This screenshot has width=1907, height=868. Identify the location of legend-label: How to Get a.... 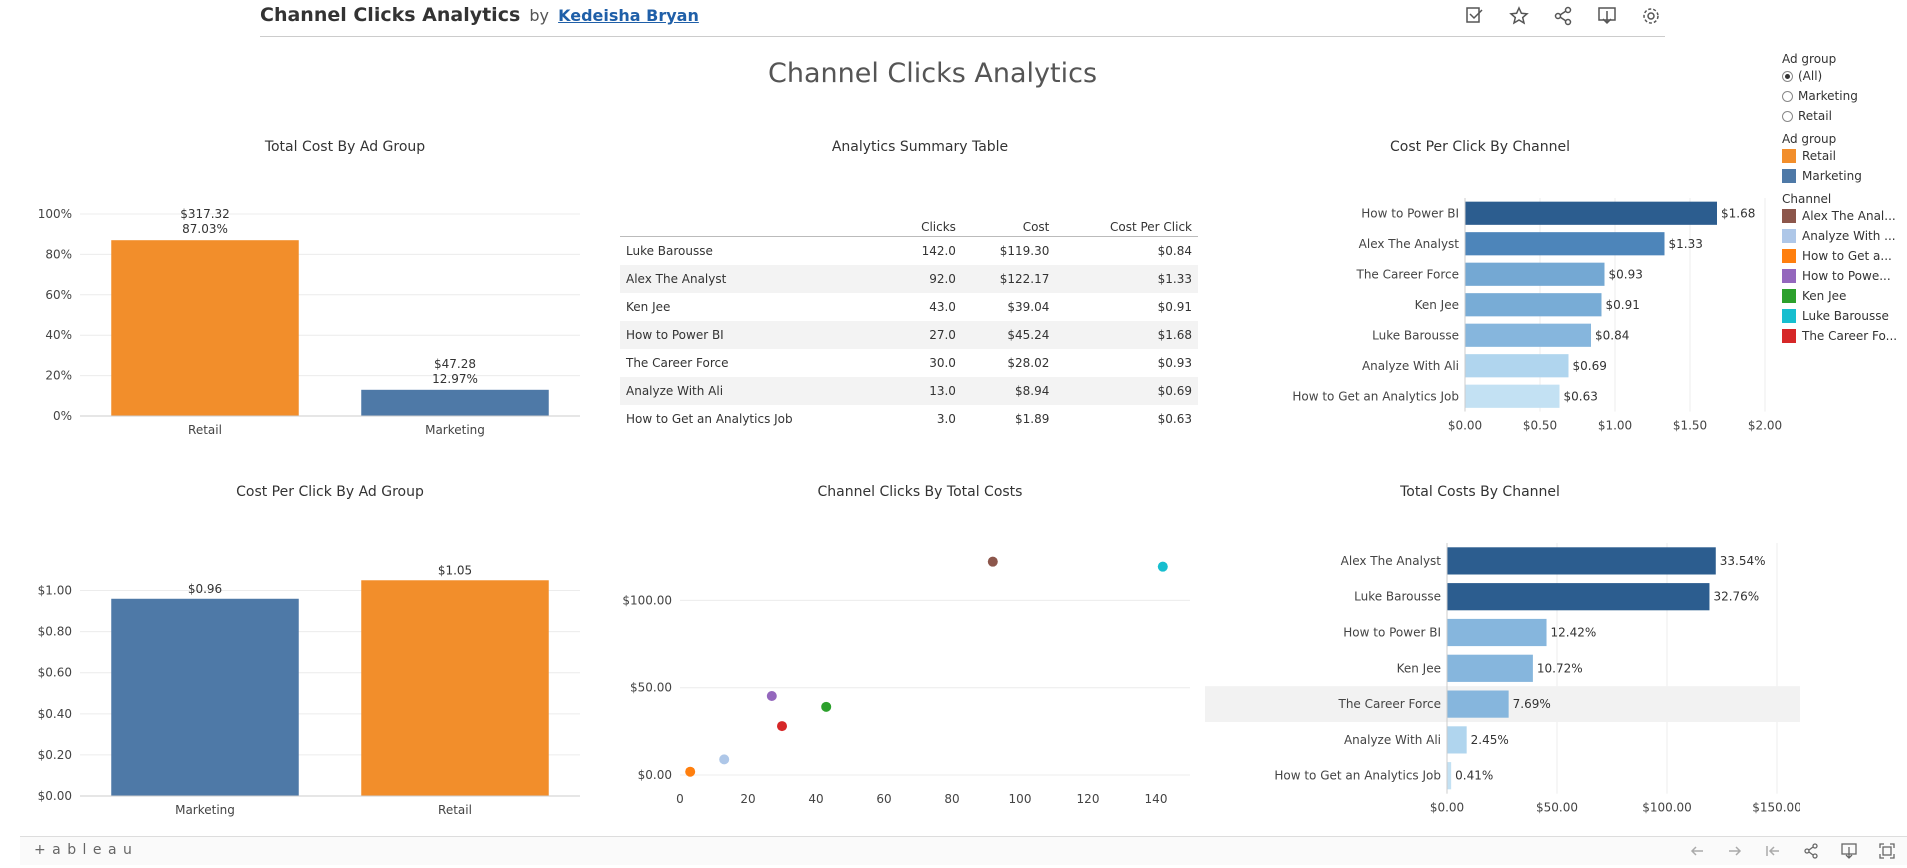
(1847, 256).